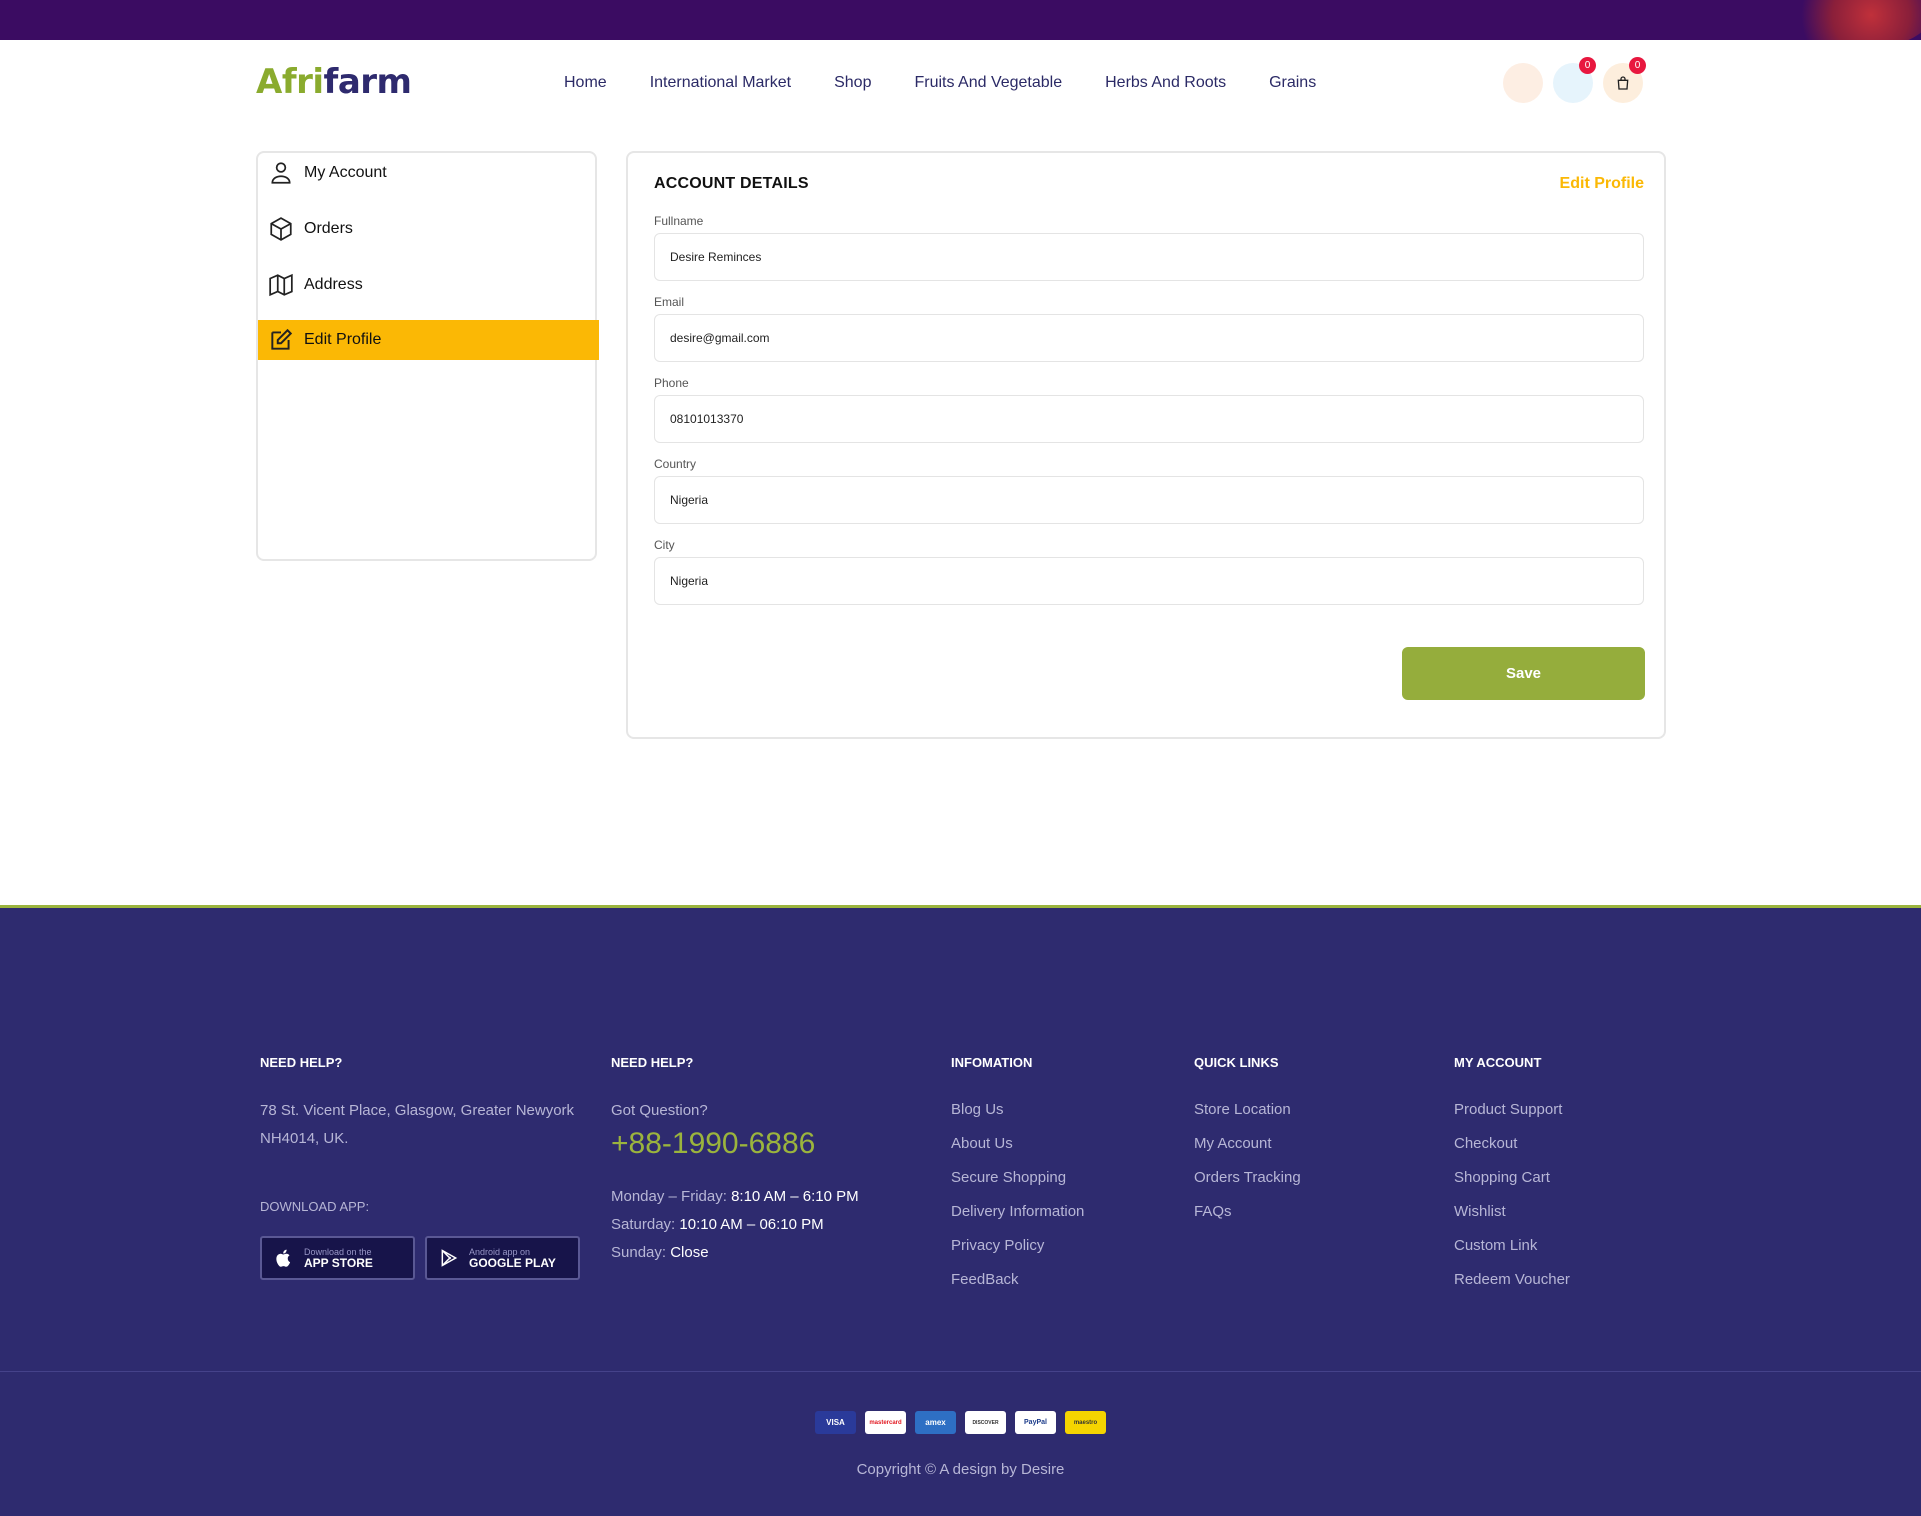  I want to click on sidebar-item-edit-profile: Edit Profile, so click(428, 340).